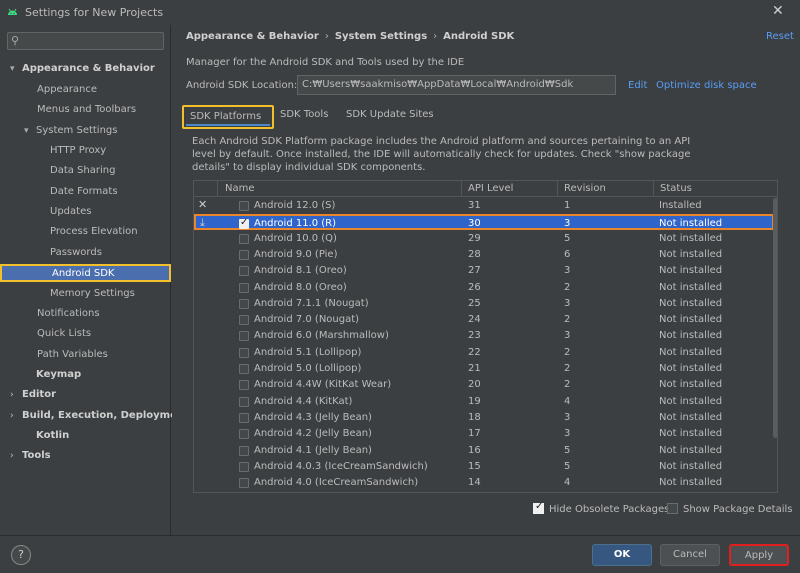 This screenshot has height=573, width=800. What do you see at coordinates (585, 188) in the screenshot?
I see `header-revision: Revision` at bounding box center [585, 188].